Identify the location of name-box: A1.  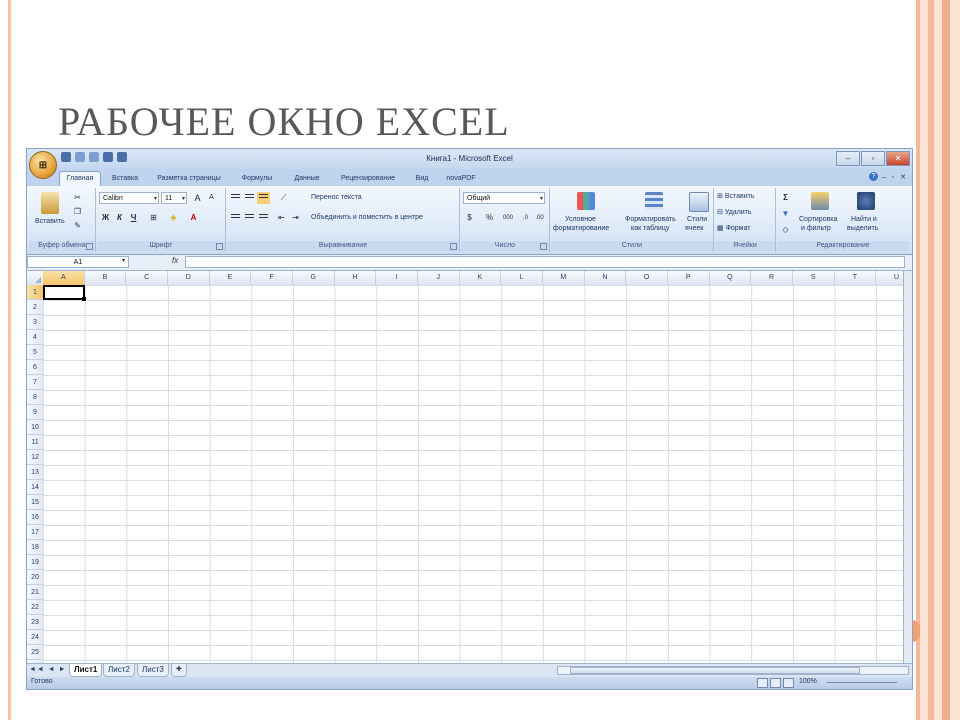
(78, 262).